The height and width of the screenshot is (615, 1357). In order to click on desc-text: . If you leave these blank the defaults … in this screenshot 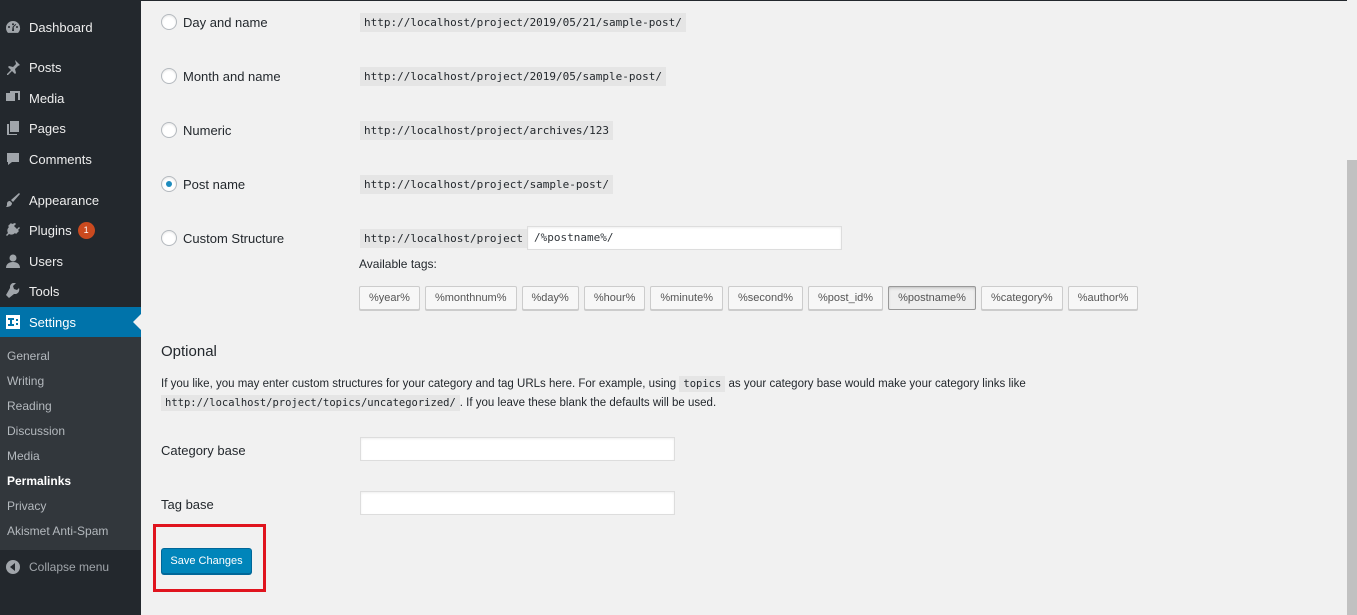, I will do `click(588, 403)`.